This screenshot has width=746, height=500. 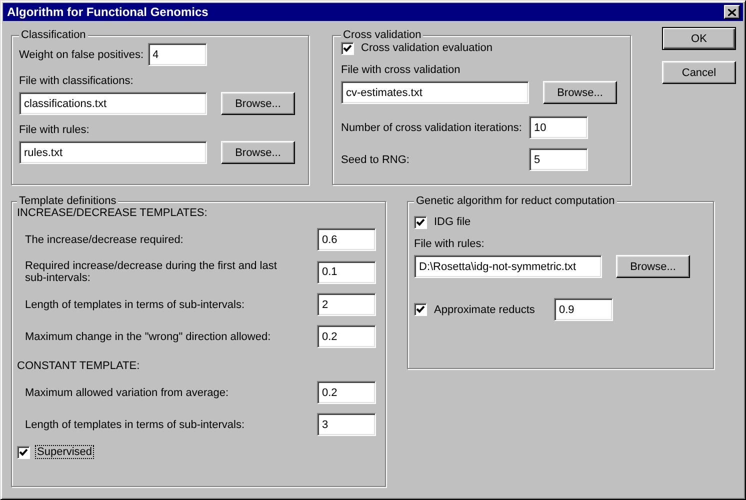 What do you see at coordinates (148, 336) in the screenshot?
I see `field-label: Maximum change in the "wrong" direction allowed:` at bounding box center [148, 336].